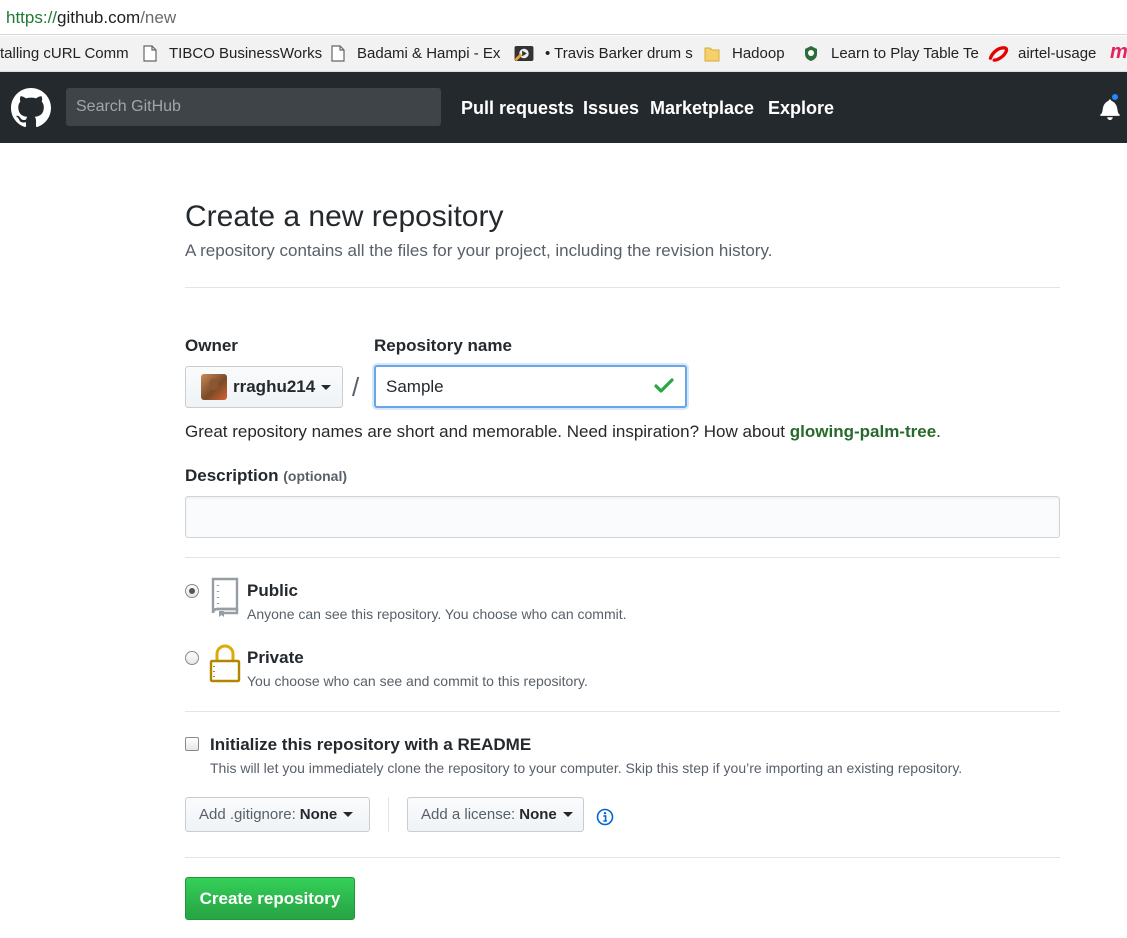 The height and width of the screenshot is (938, 1127). I want to click on gitignore-dropdown: Add .gitignore: None, so click(277, 814).